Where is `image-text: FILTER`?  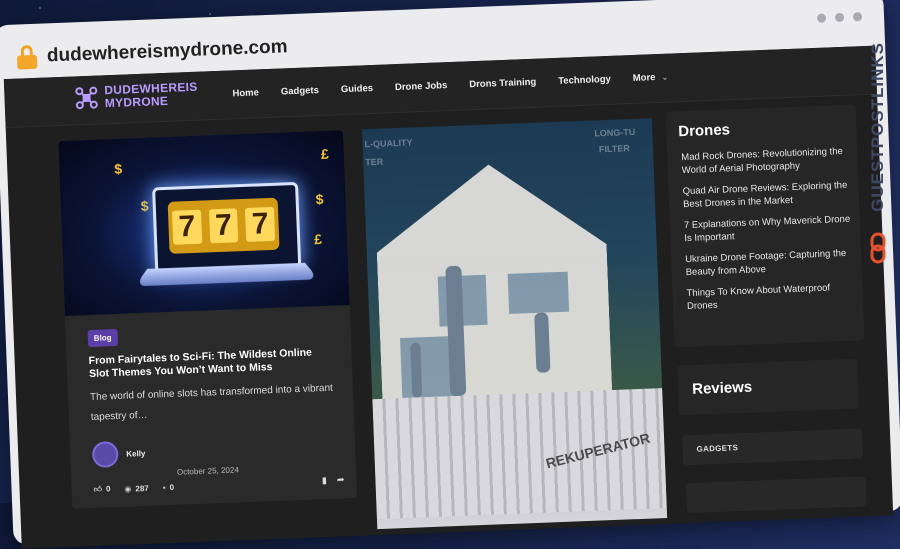 image-text: FILTER is located at coordinates (614, 149).